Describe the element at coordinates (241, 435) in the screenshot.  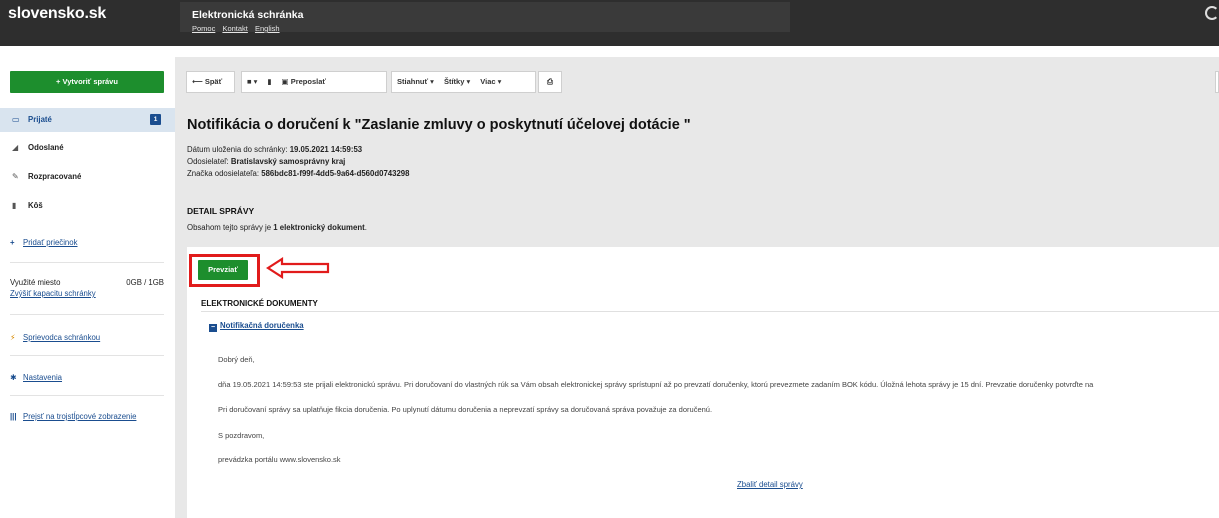
I see `doc-text-line: S pozdravom,` at that location.